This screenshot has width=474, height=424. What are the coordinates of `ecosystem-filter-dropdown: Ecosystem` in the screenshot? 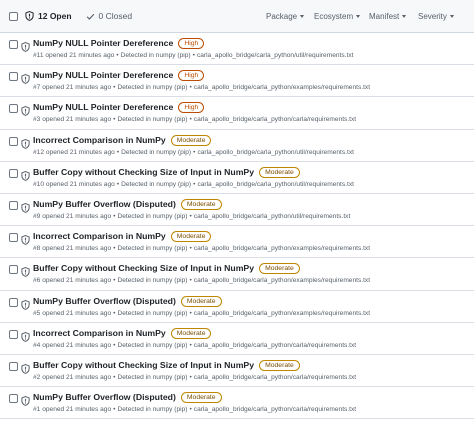 It's located at (337, 16).